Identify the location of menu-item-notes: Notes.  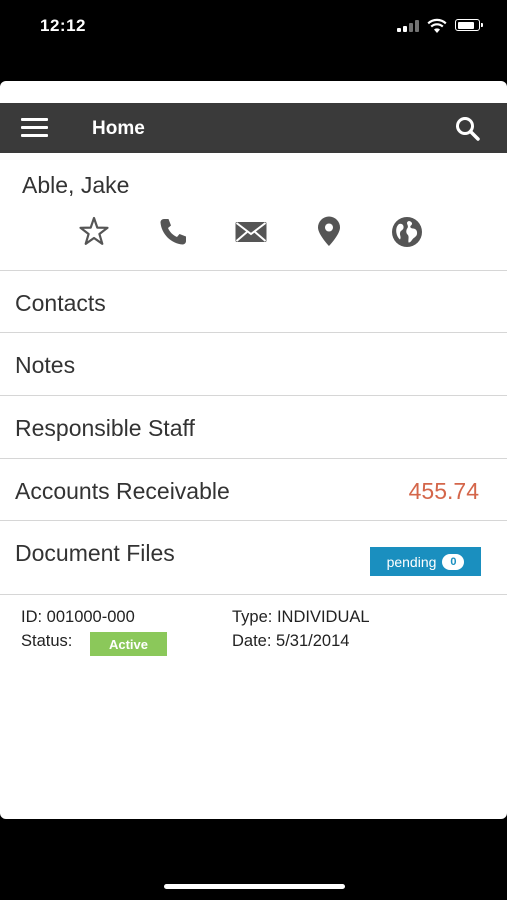
(253, 363).